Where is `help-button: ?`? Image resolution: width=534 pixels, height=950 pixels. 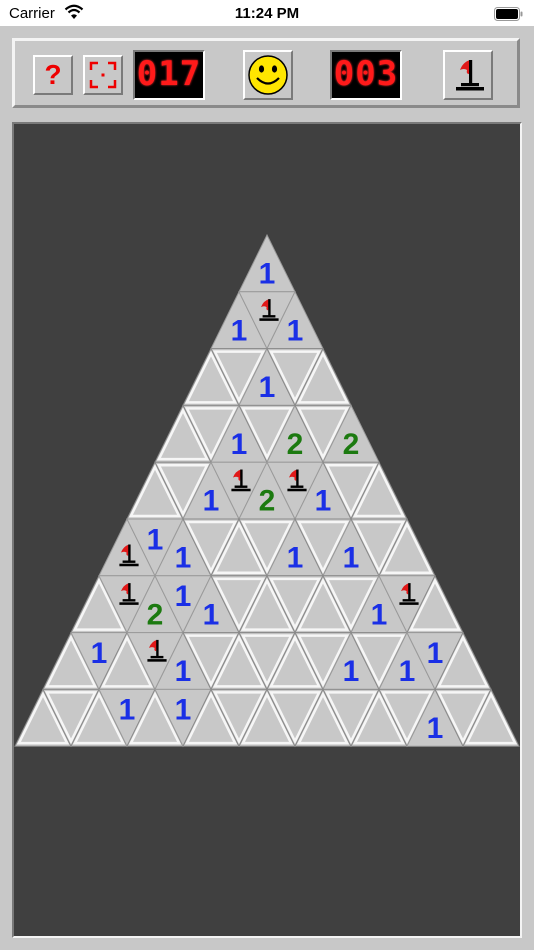 help-button: ? is located at coordinates (53, 75).